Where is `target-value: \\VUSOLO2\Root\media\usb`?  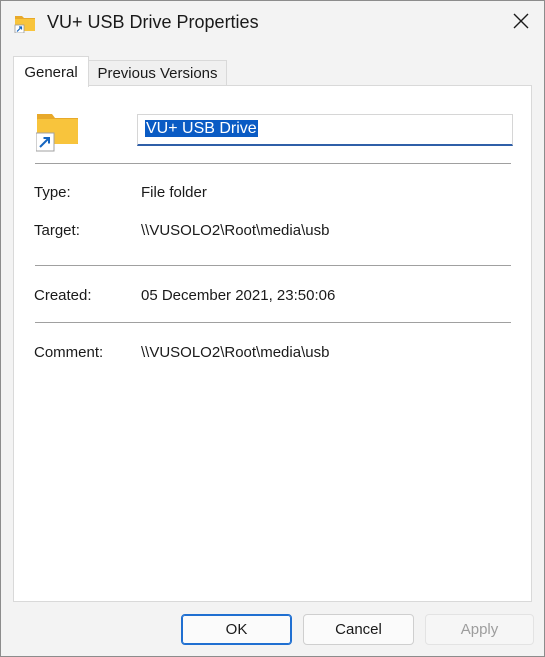 target-value: \\VUSOLO2\Root\media\usb is located at coordinates (235, 230).